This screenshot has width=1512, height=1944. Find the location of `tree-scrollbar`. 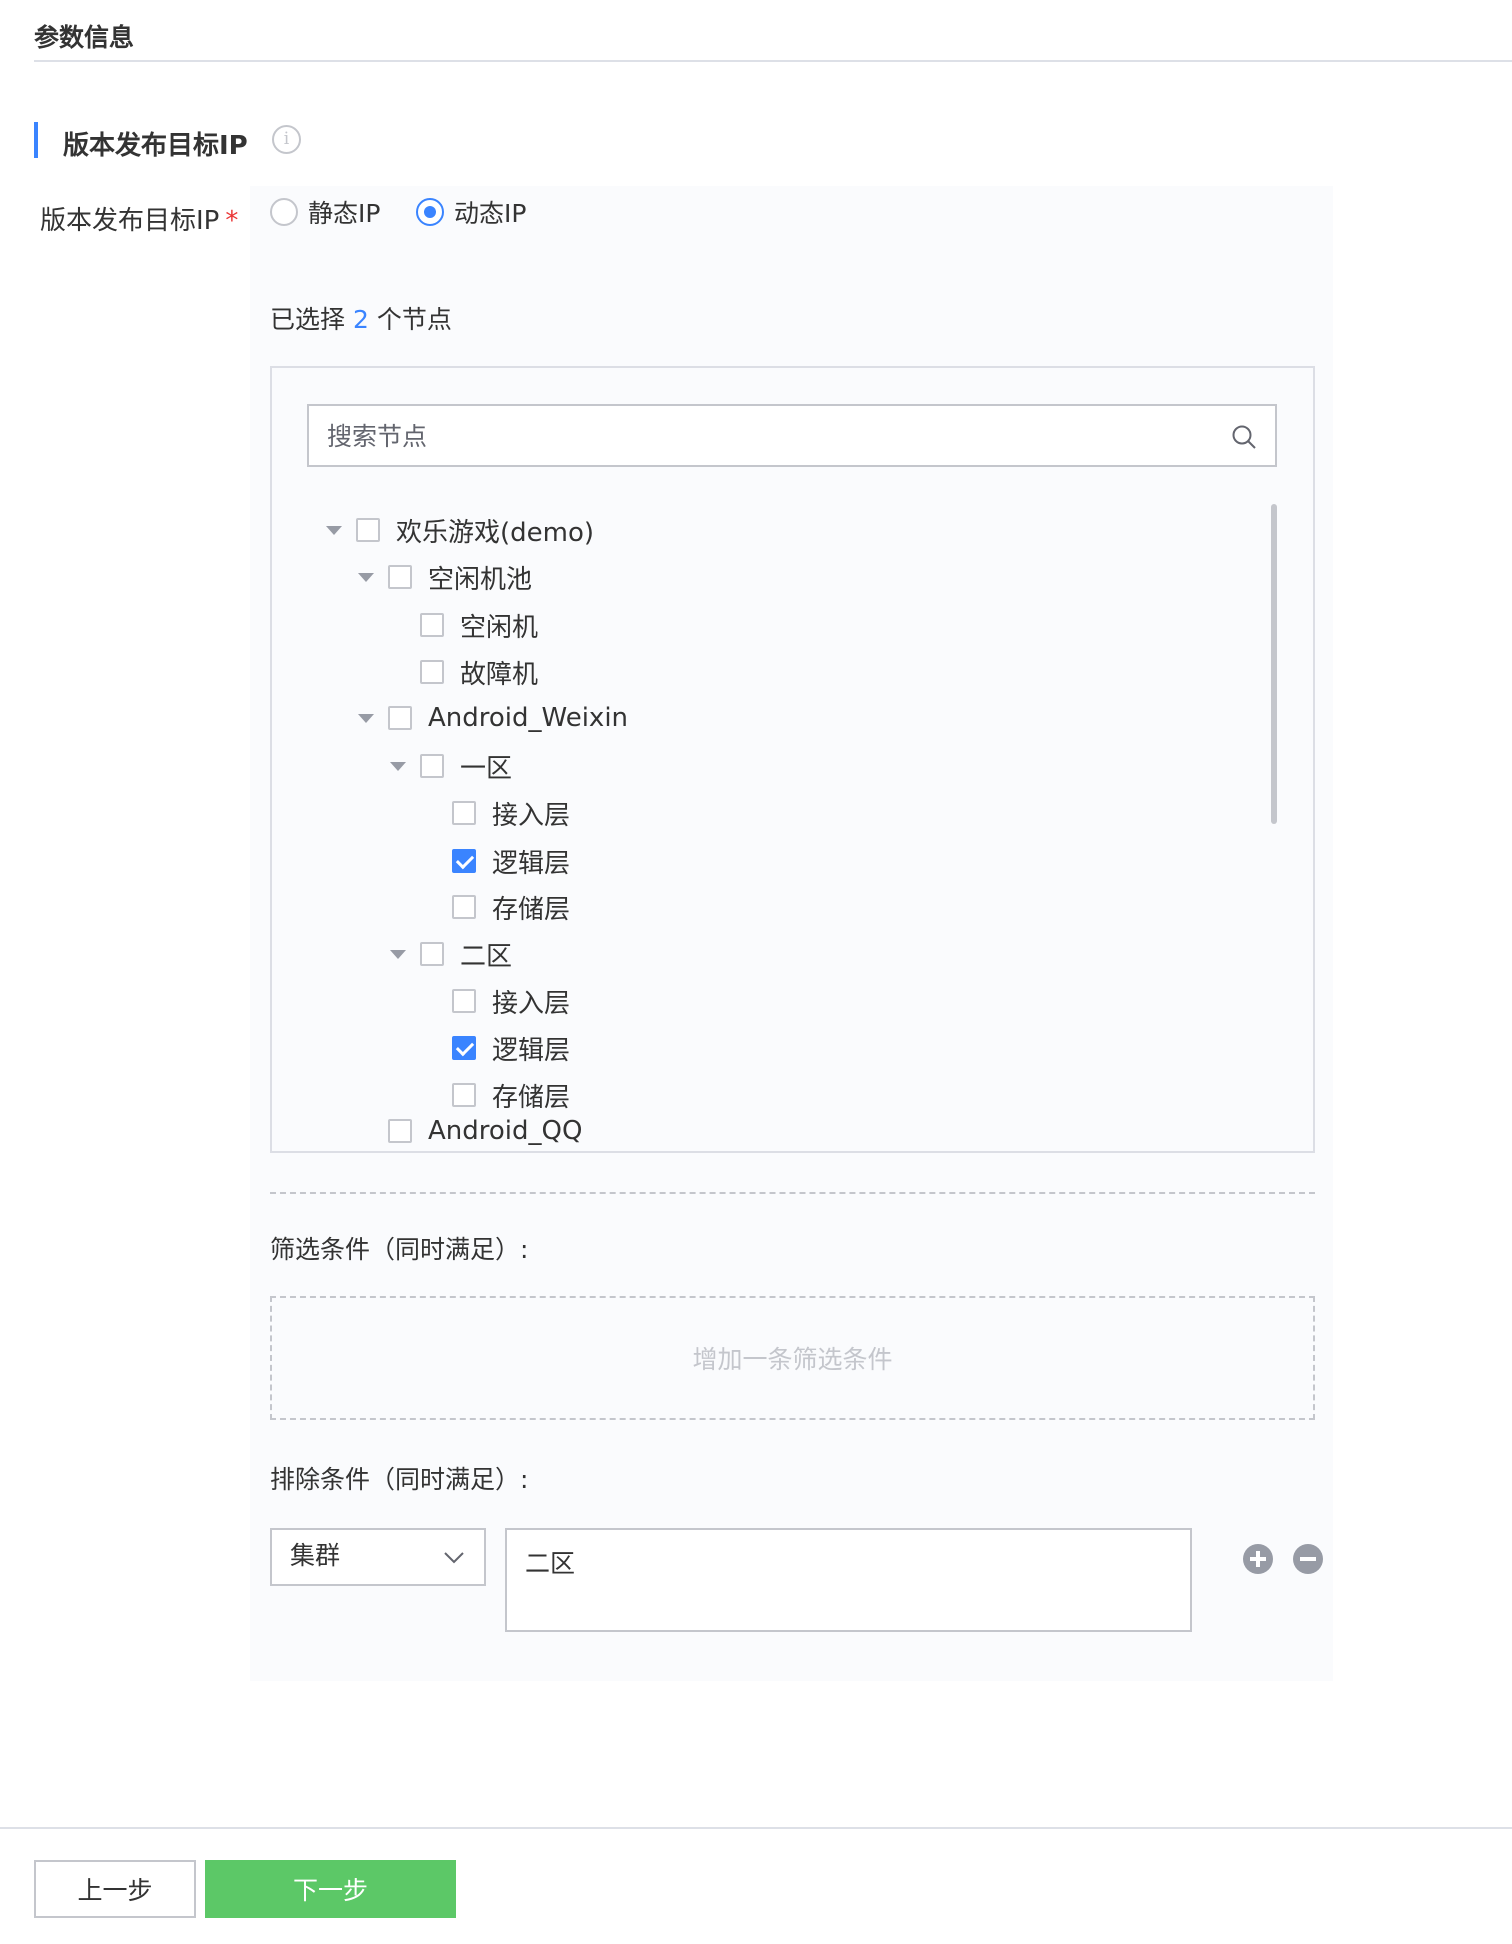

tree-scrollbar is located at coordinates (1274, 664).